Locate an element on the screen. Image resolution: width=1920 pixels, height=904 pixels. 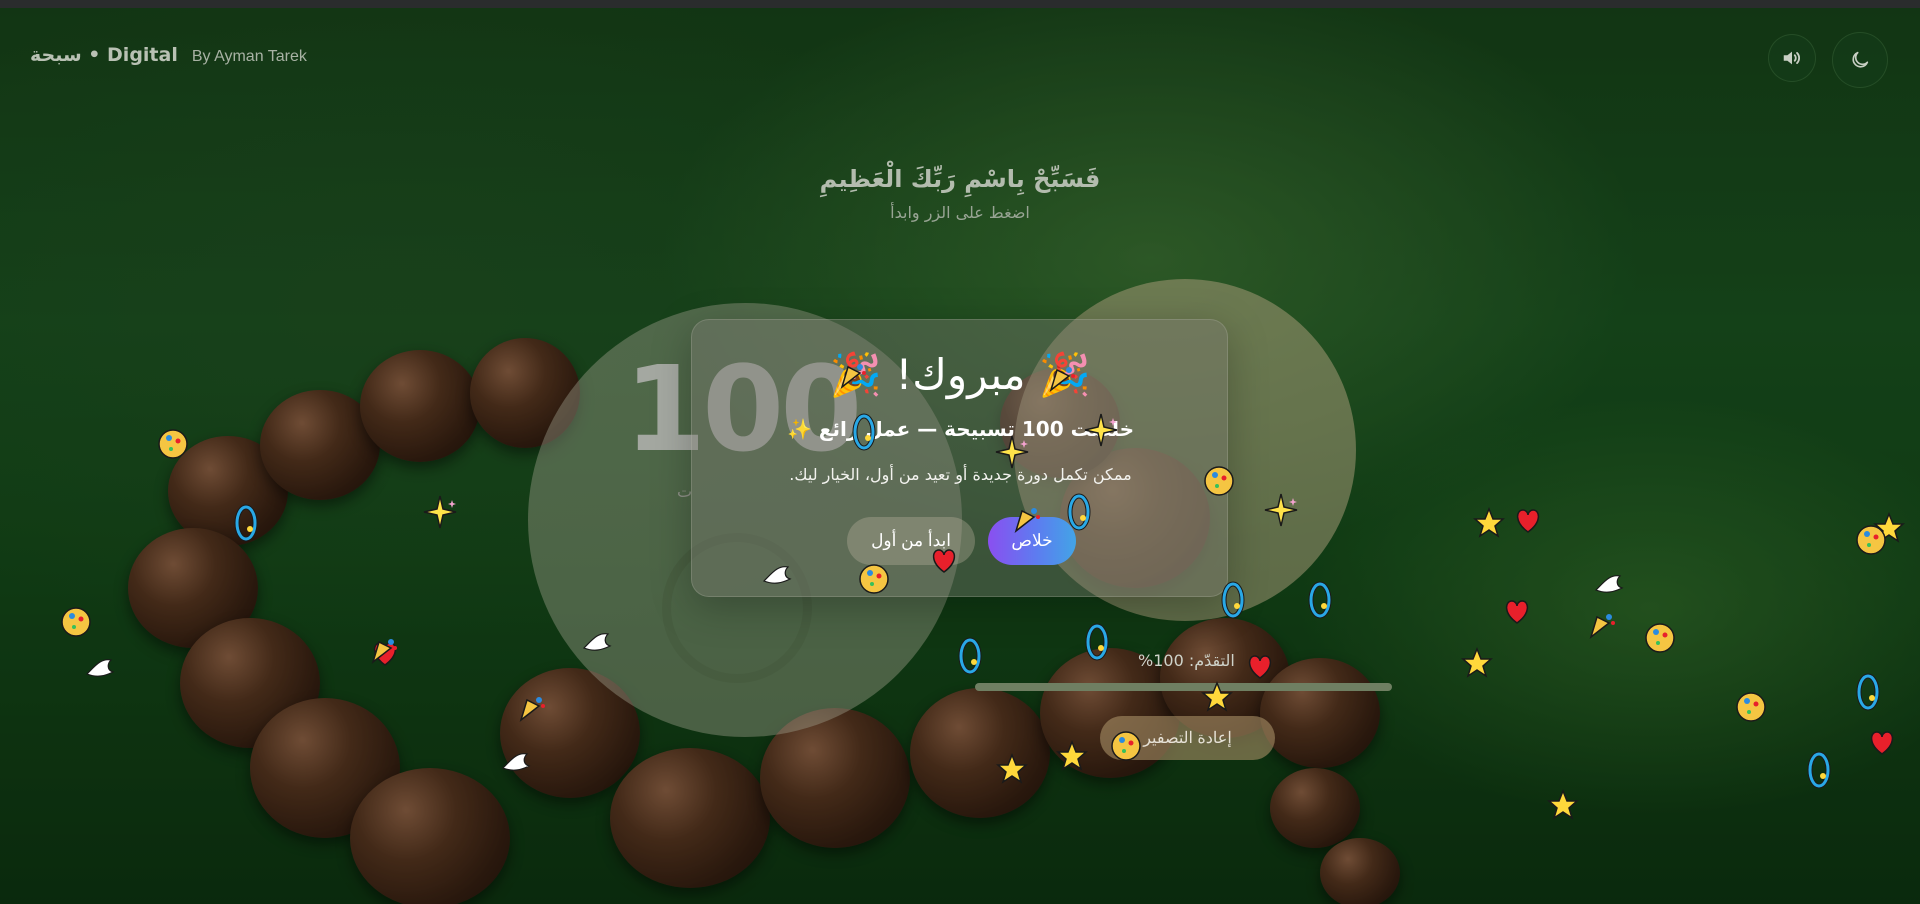
sound-toggle-button is located at coordinates (1792, 58).